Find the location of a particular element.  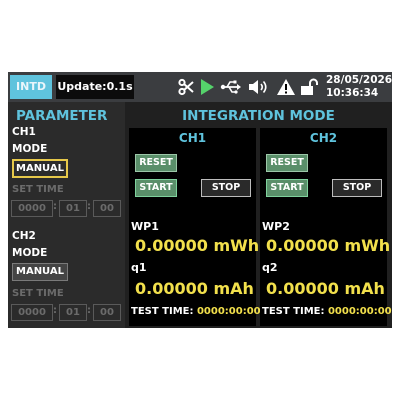

ch2-channel-title: CH2 is located at coordinates (323, 138).